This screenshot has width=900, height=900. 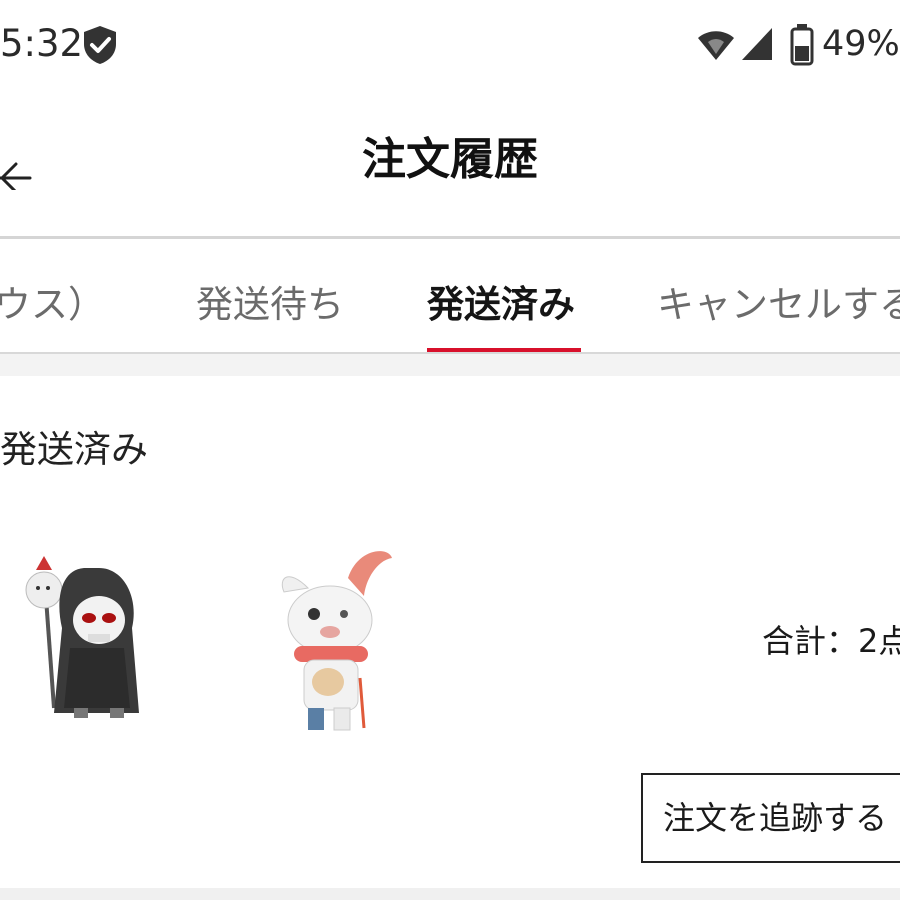 I want to click on track-order-button: 注文を追跡する, so click(x=770, y=818).